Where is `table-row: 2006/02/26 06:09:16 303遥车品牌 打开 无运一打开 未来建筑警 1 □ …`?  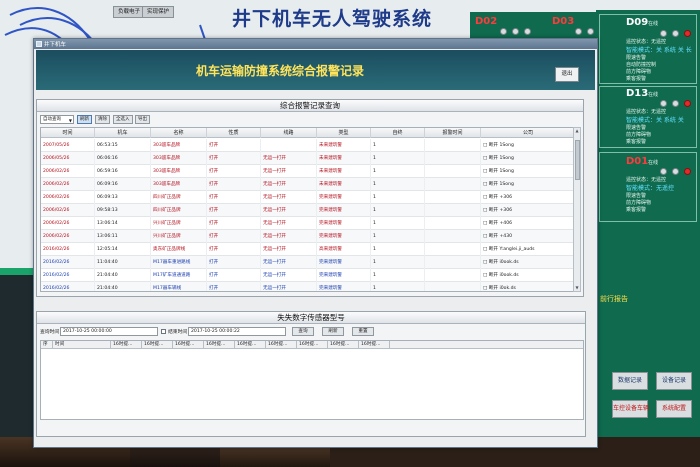
table-row: 2006/02/26 06:09:16 303遥车品牌 打开 无运一打开 未来建筑警 1 □ … is located at coordinates (307, 184).